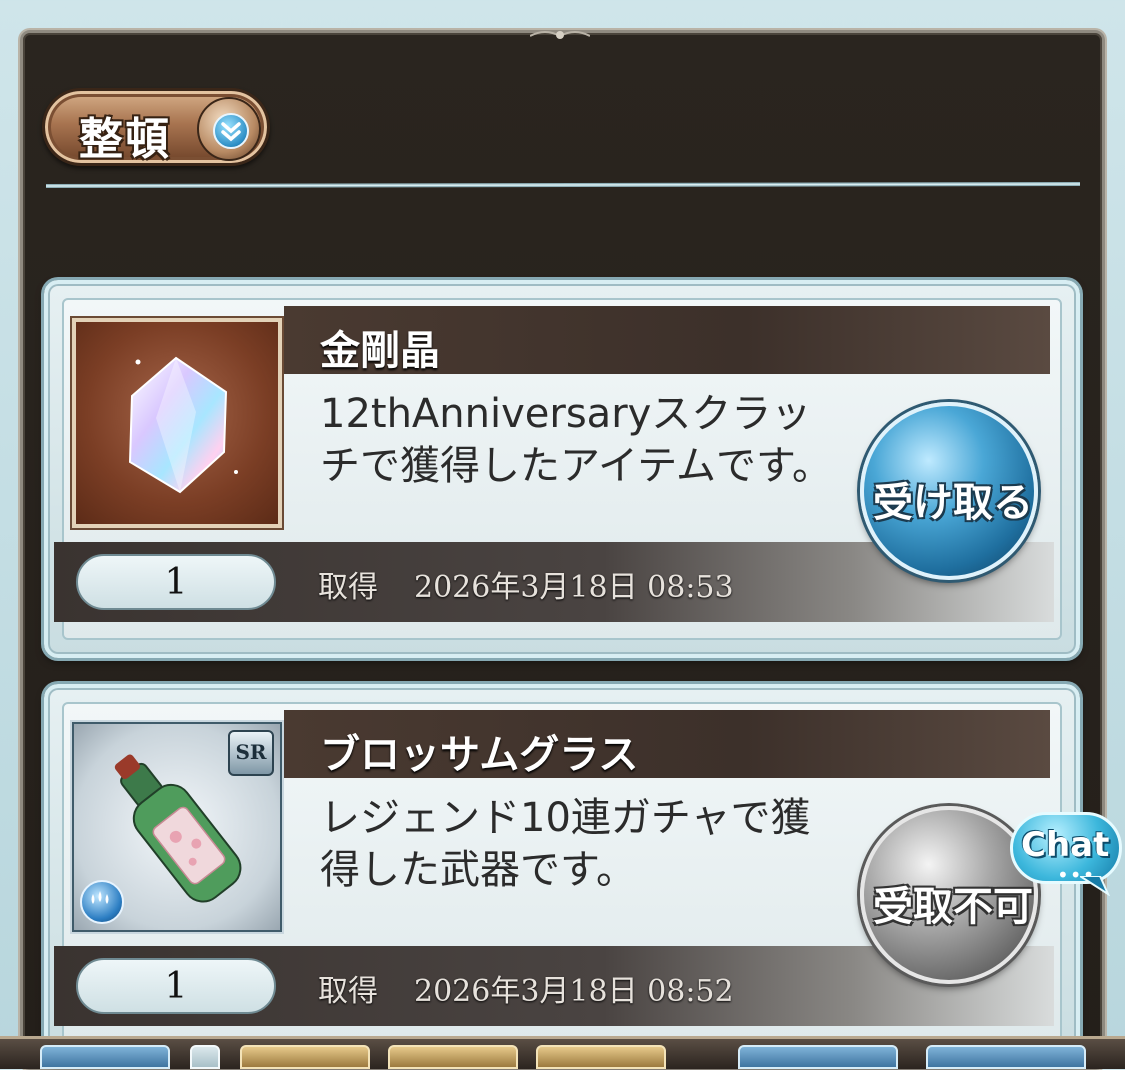  I want to click on chat-bubble: Chat •••, so click(1066, 849).